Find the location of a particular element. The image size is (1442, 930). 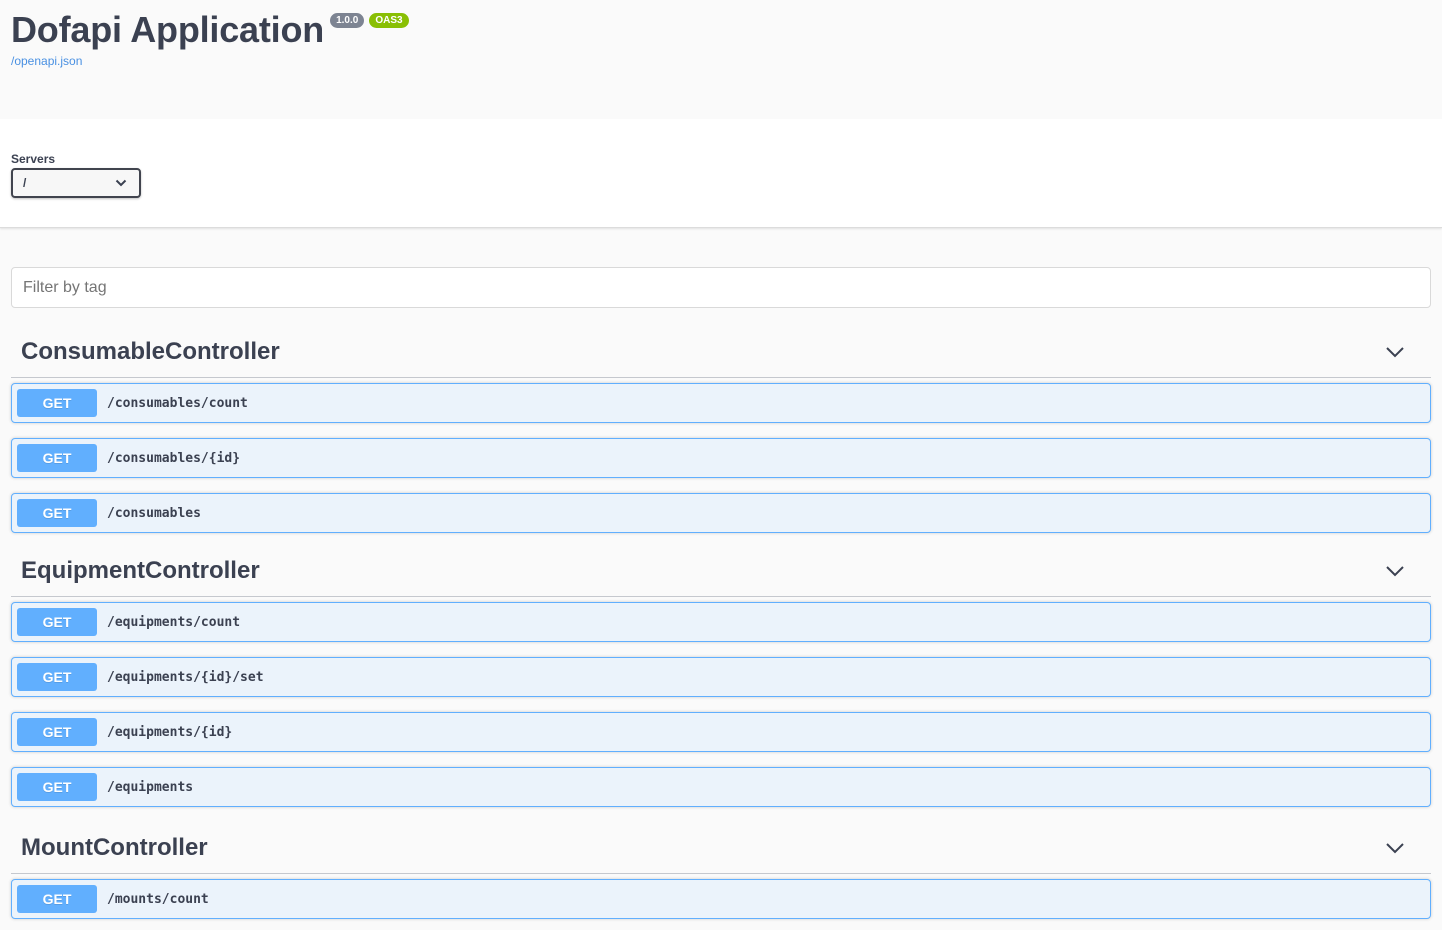

title-row: Dofapi Application 1.0.0 OAS3 is located at coordinates (721, 30).